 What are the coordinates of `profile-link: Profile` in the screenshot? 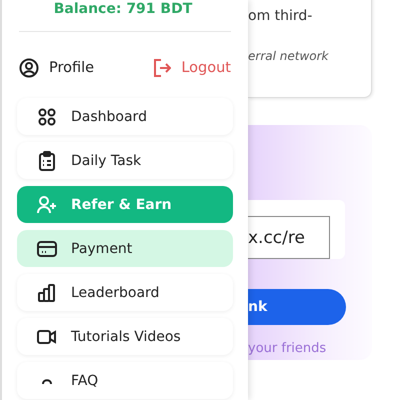 It's located at (56, 68).